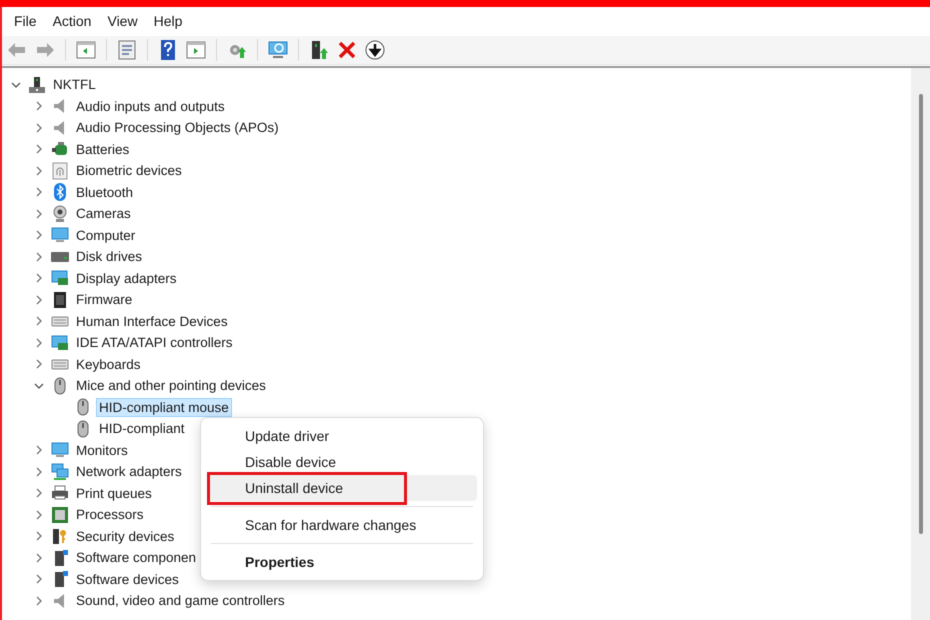  Describe the element at coordinates (72, 21) in the screenshot. I see `menu-item: Action` at that location.